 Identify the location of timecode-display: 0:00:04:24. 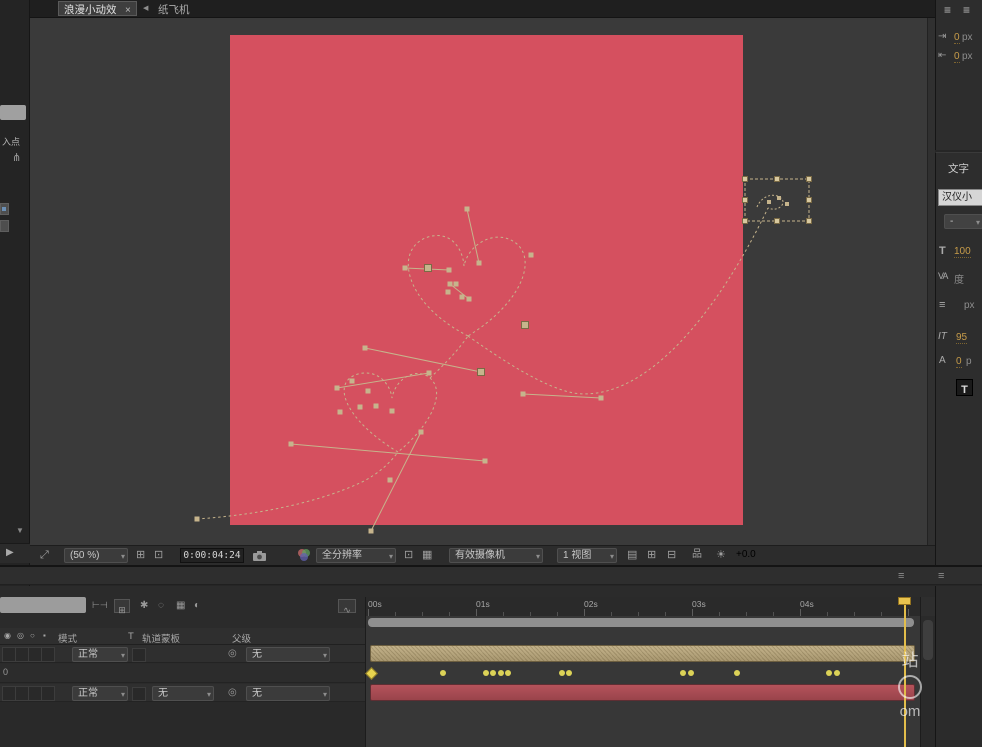
(212, 555).